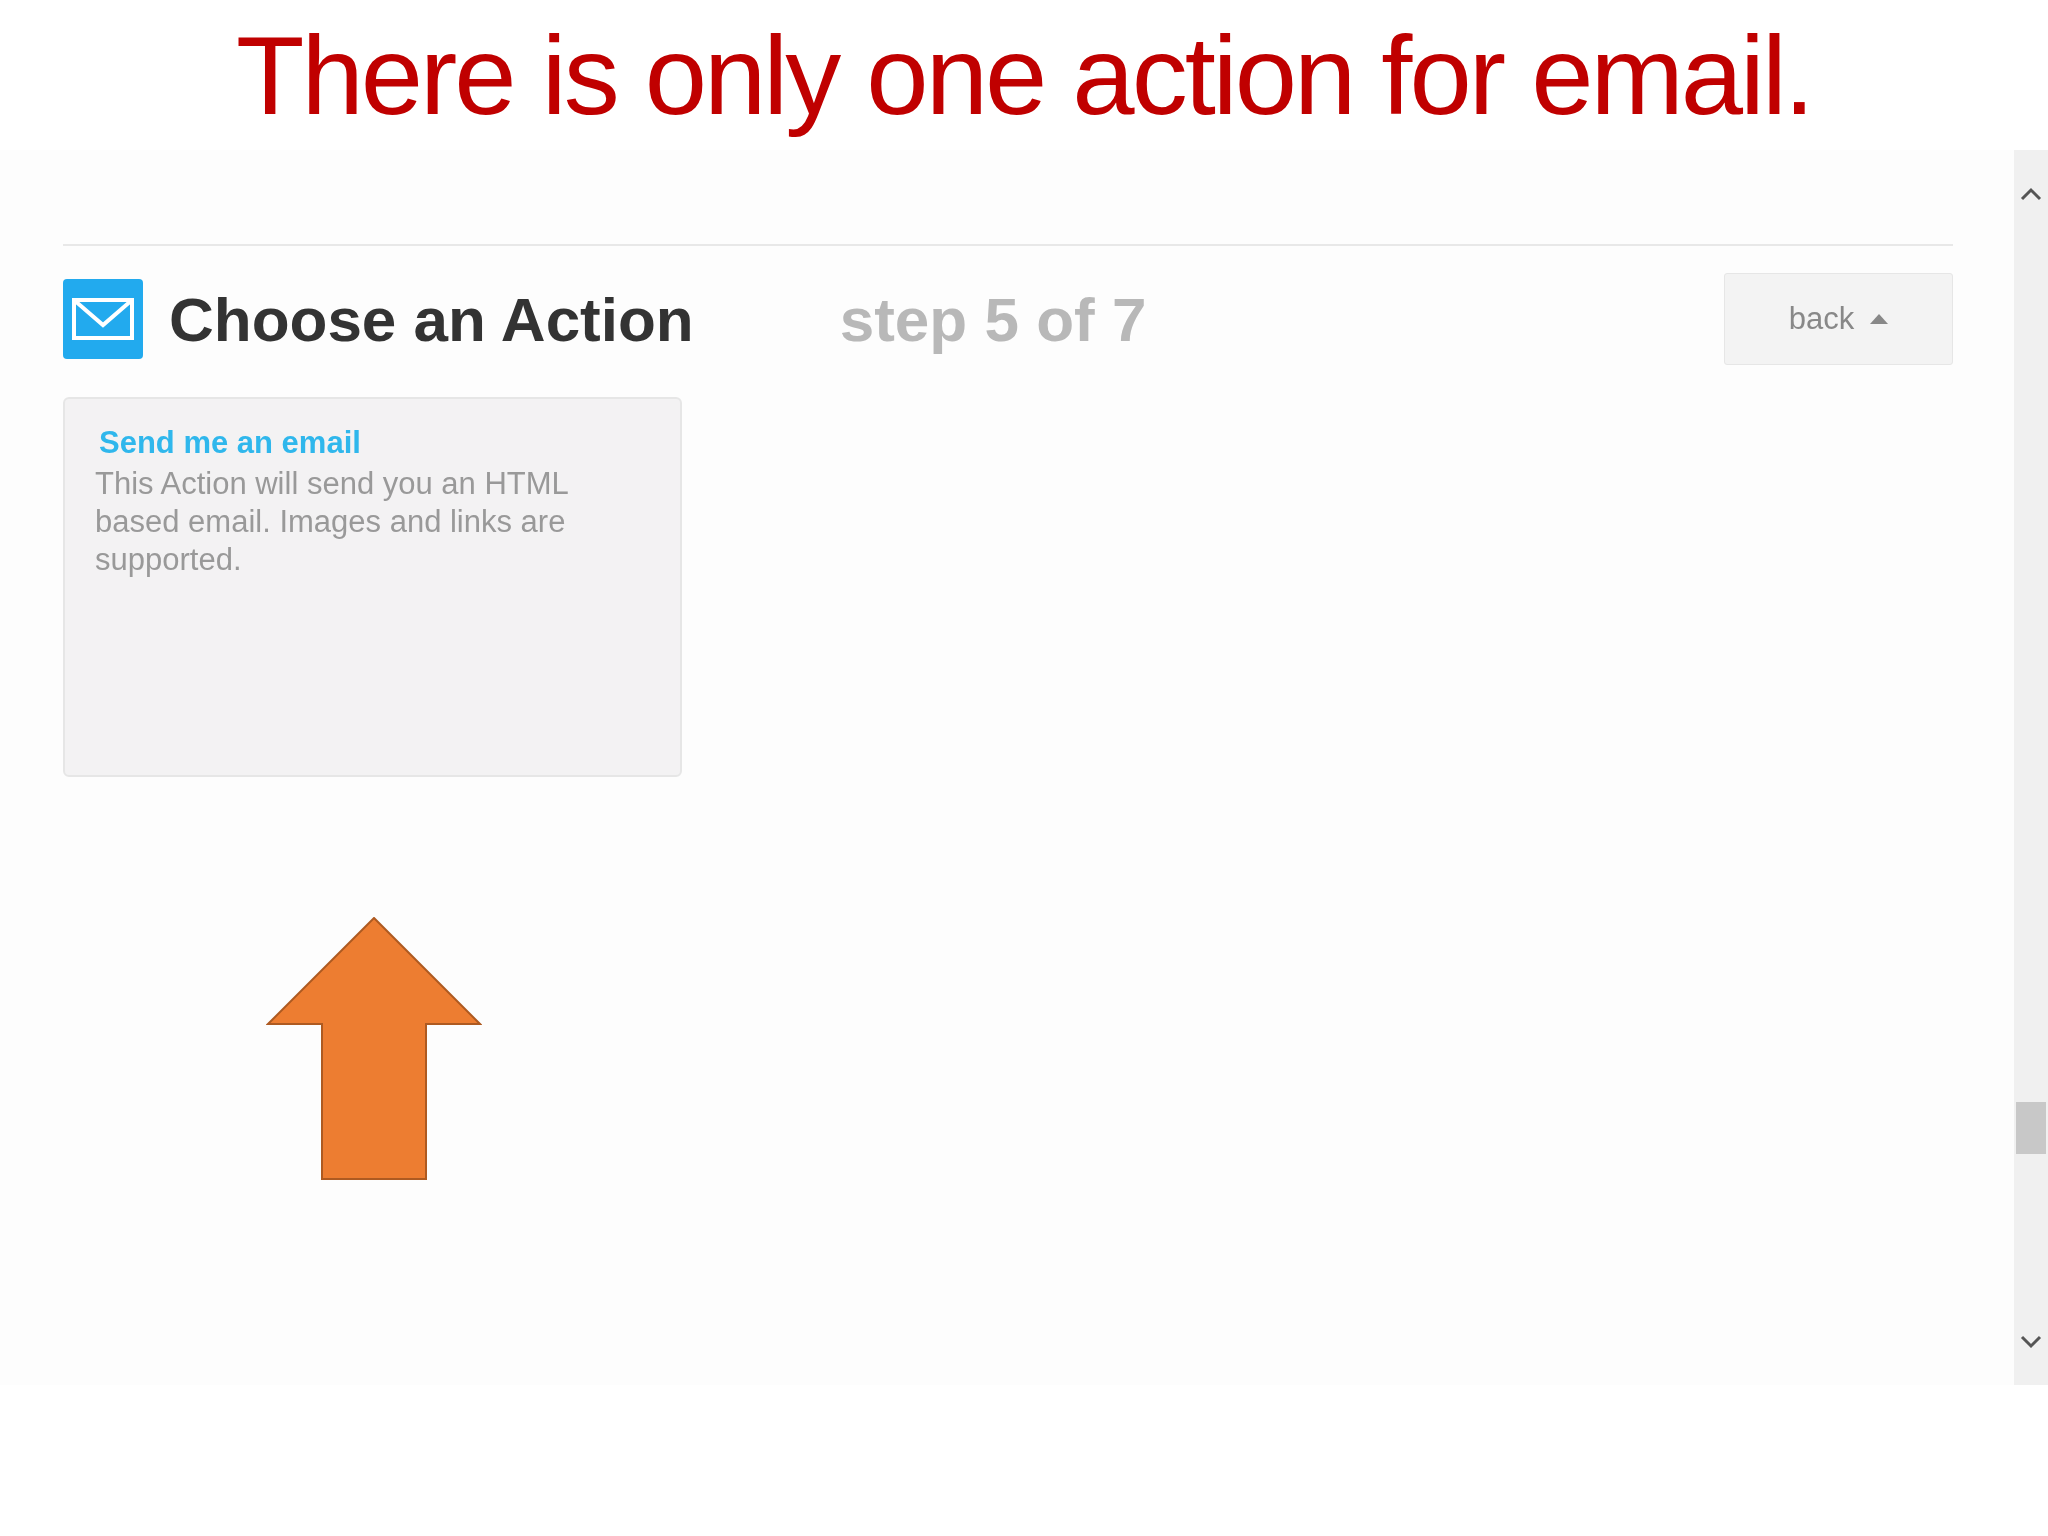 The height and width of the screenshot is (1536, 2048). What do you see at coordinates (2031, 1128) in the screenshot?
I see `scroll-thumb` at bounding box center [2031, 1128].